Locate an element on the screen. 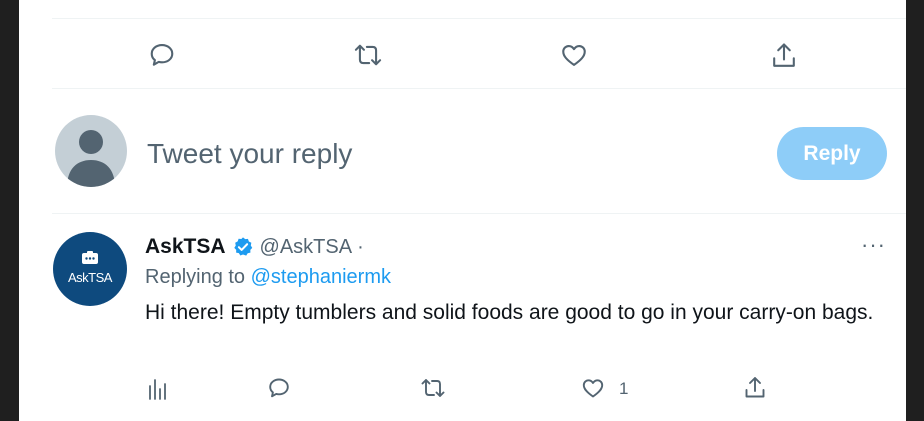  replying-to-line: Replying to @stephaniermk is located at coordinates (268, 277).